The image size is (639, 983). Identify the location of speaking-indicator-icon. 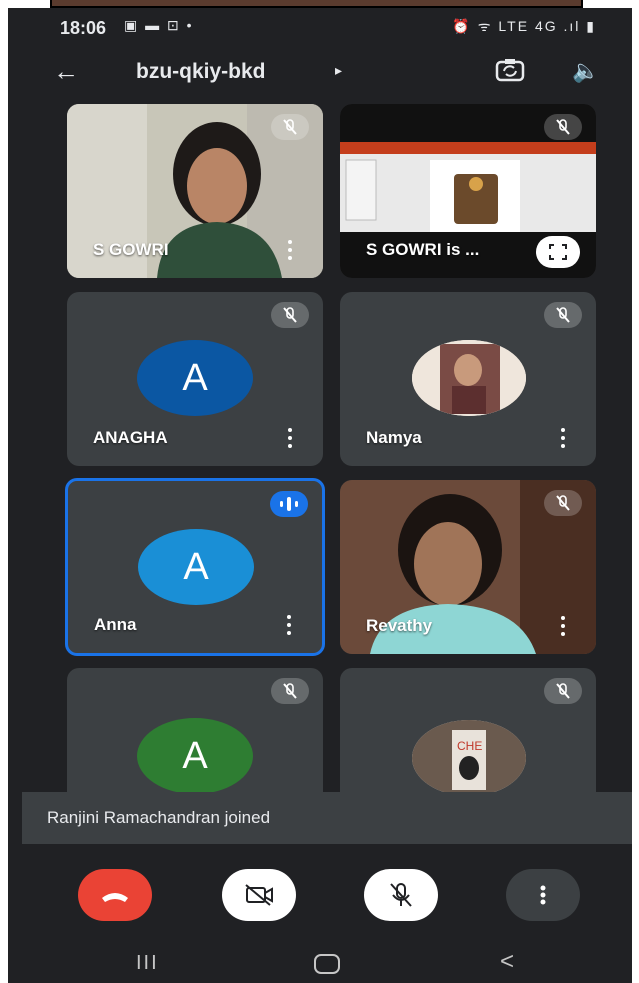
(289, 504).